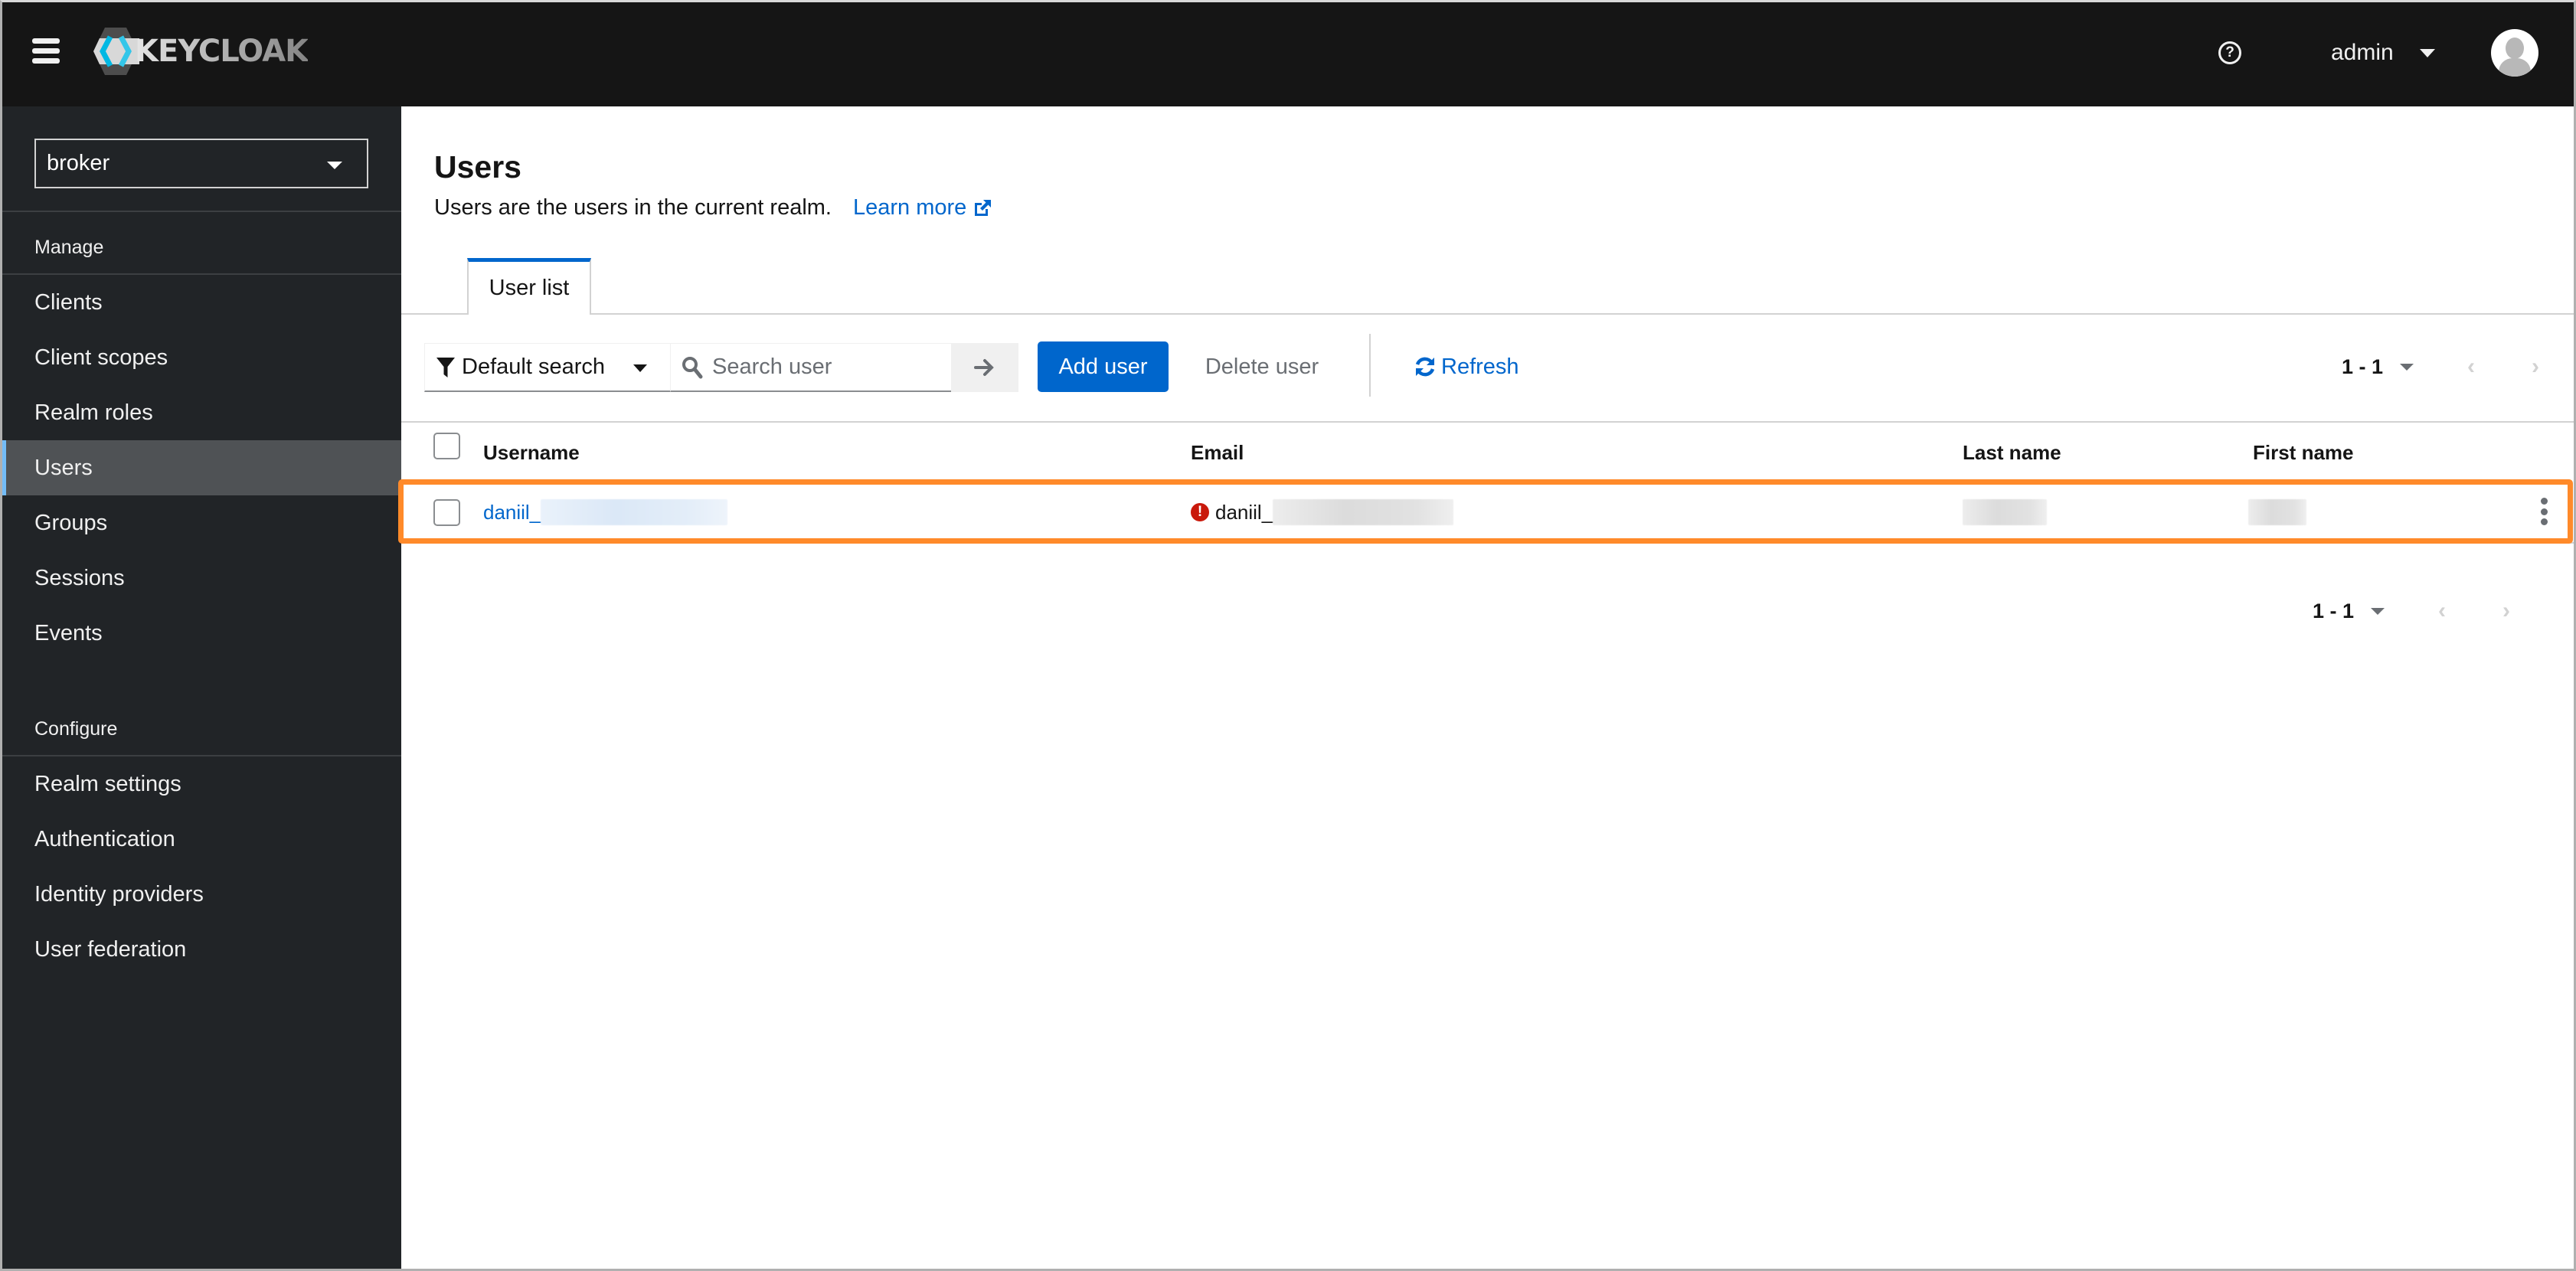 Image resolution: width=2576 pixels, height=1271 pixels. I want to click on sidebar-item-authentication: Authentication, so click(200, 840).